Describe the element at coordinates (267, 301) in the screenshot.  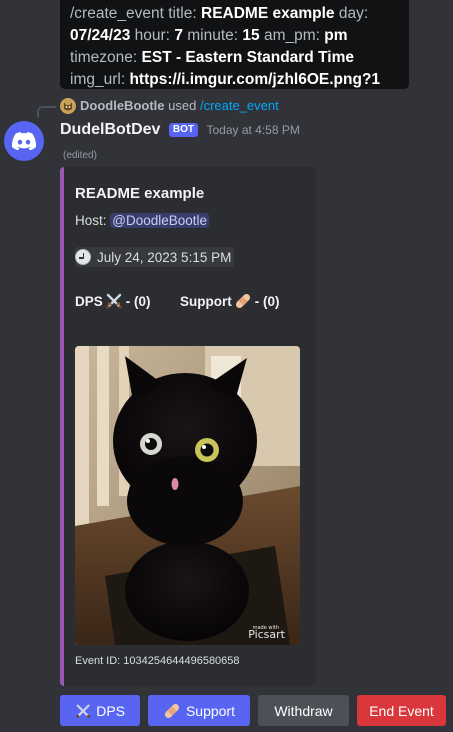
I see `support-count: - (0)` at that location.